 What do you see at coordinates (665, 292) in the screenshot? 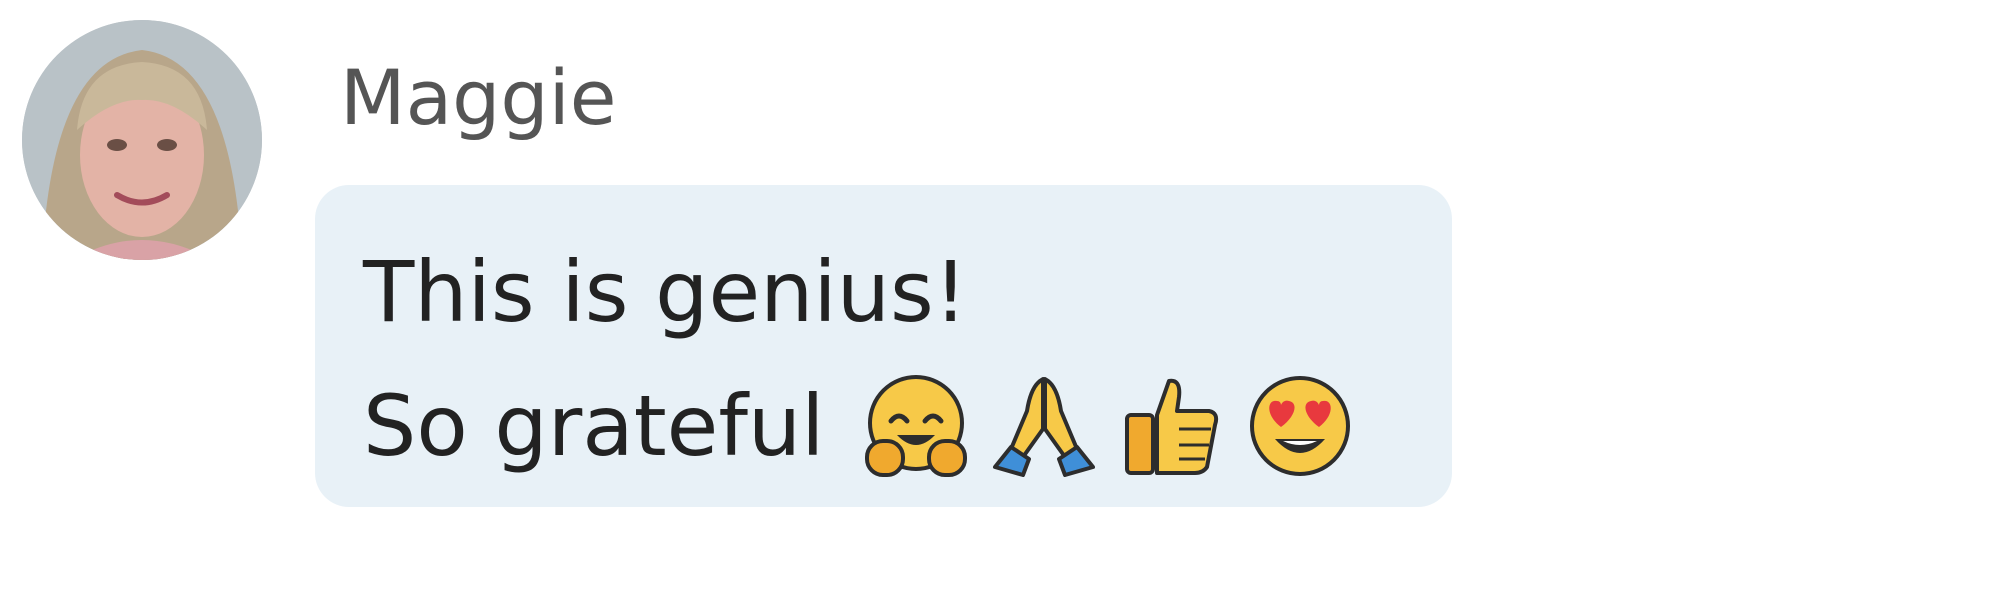
I see `message-line-1: This is genius!` at bounding box center [665, 292].